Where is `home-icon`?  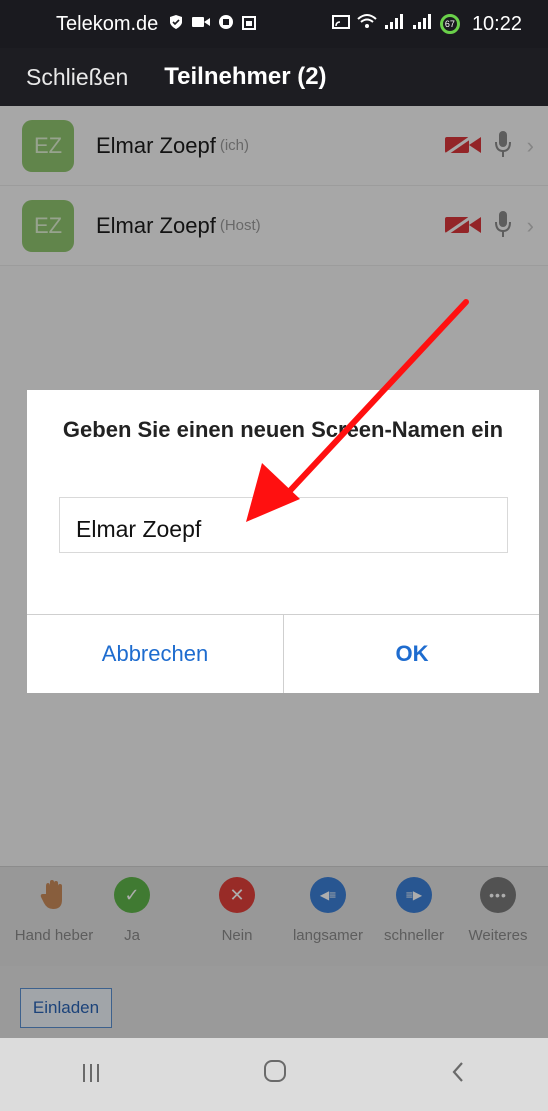 home-icon is located at coordinates (275, 1074).